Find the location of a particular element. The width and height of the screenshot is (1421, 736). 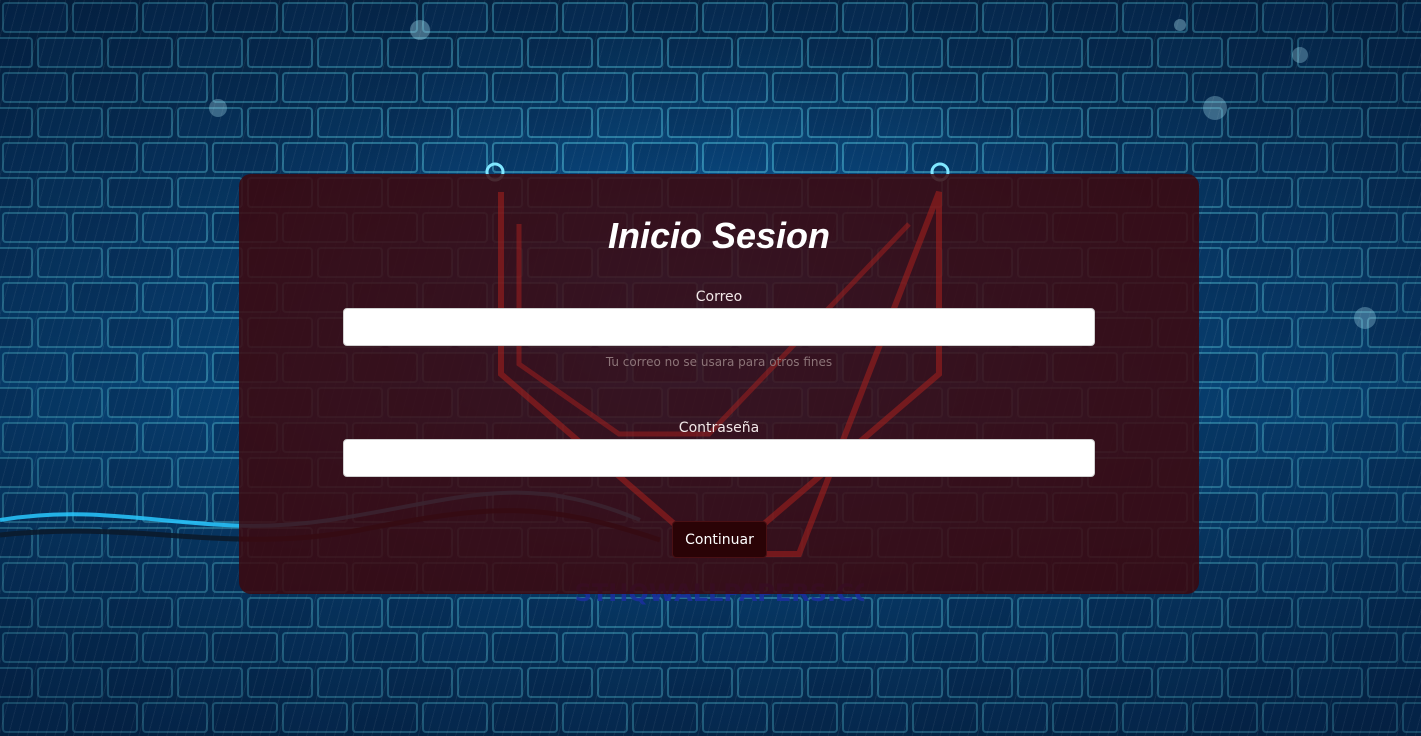

password-label: Contraseña is located at coordinates (719, 428).